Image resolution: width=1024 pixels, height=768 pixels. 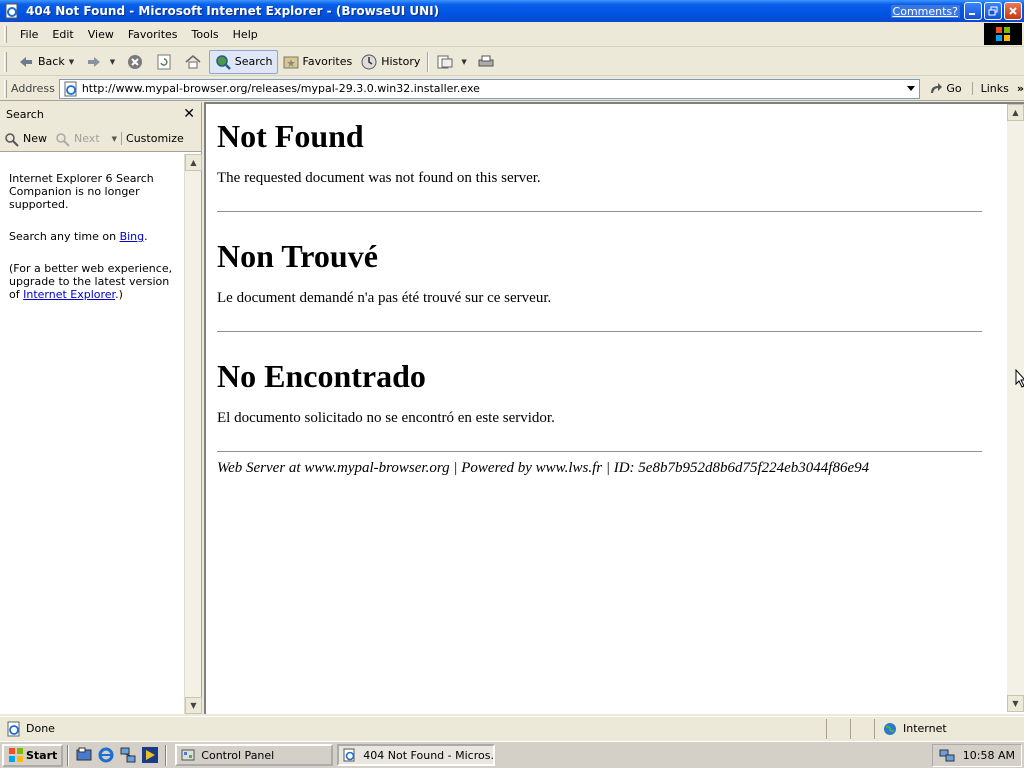 What do you see at coordinates (911, 89) in the screenshot?
I see `address-dropdown-button` at bounding box center [911, 89].